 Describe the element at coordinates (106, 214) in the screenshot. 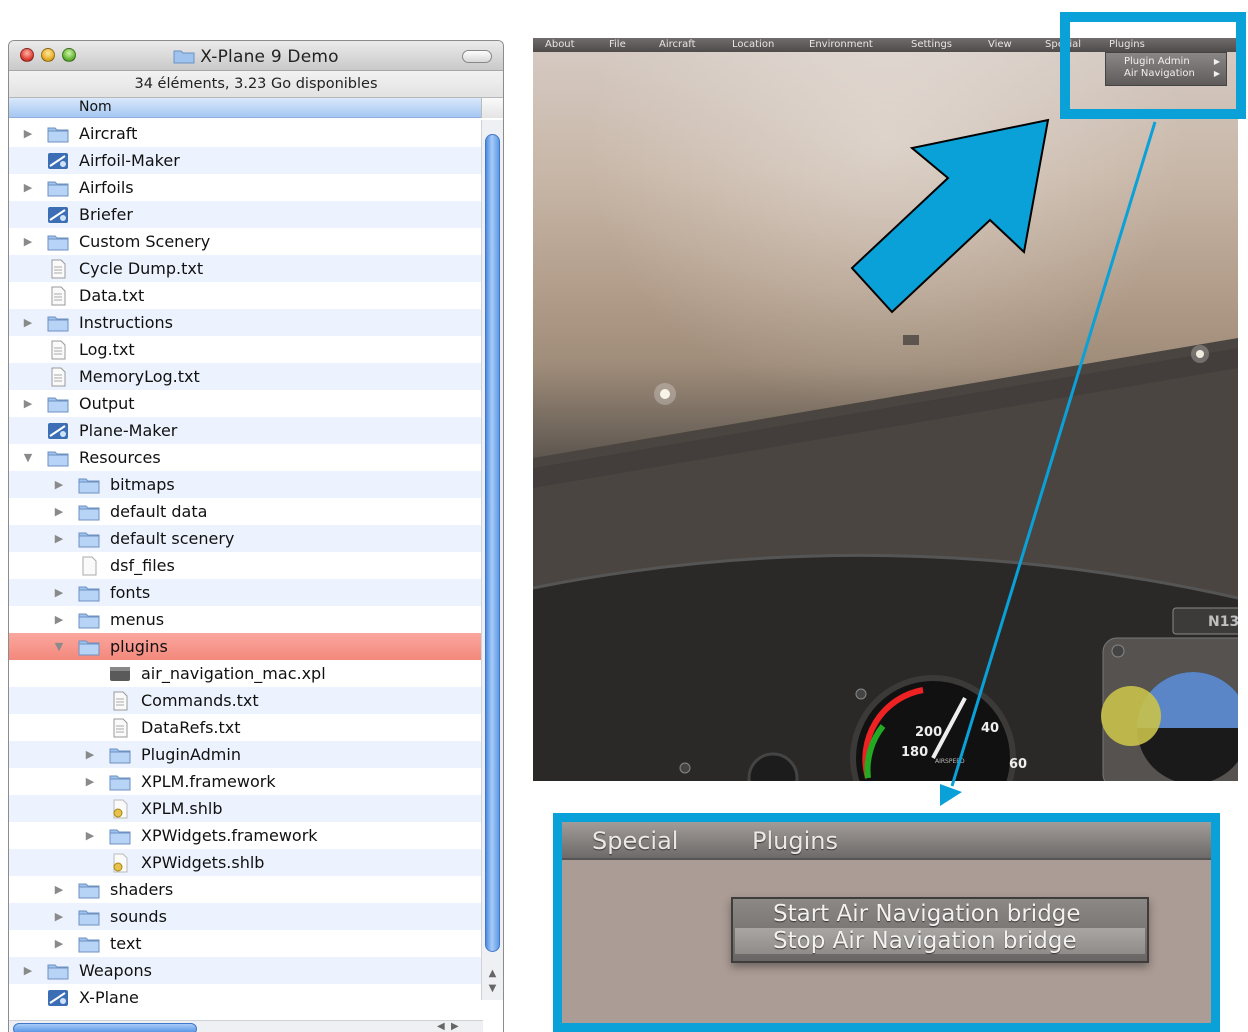

I see `row-label: Briefer` at that location.